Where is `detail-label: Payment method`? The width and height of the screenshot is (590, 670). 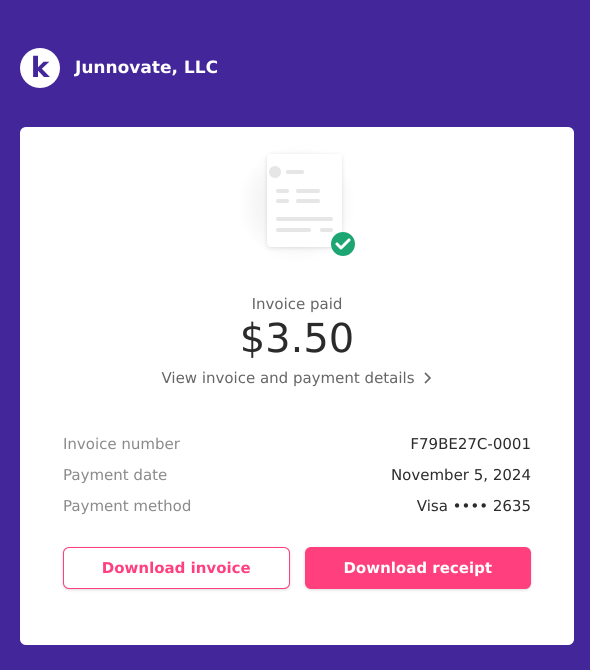
detail-label: Payment method is located at coordinates (127, 506).